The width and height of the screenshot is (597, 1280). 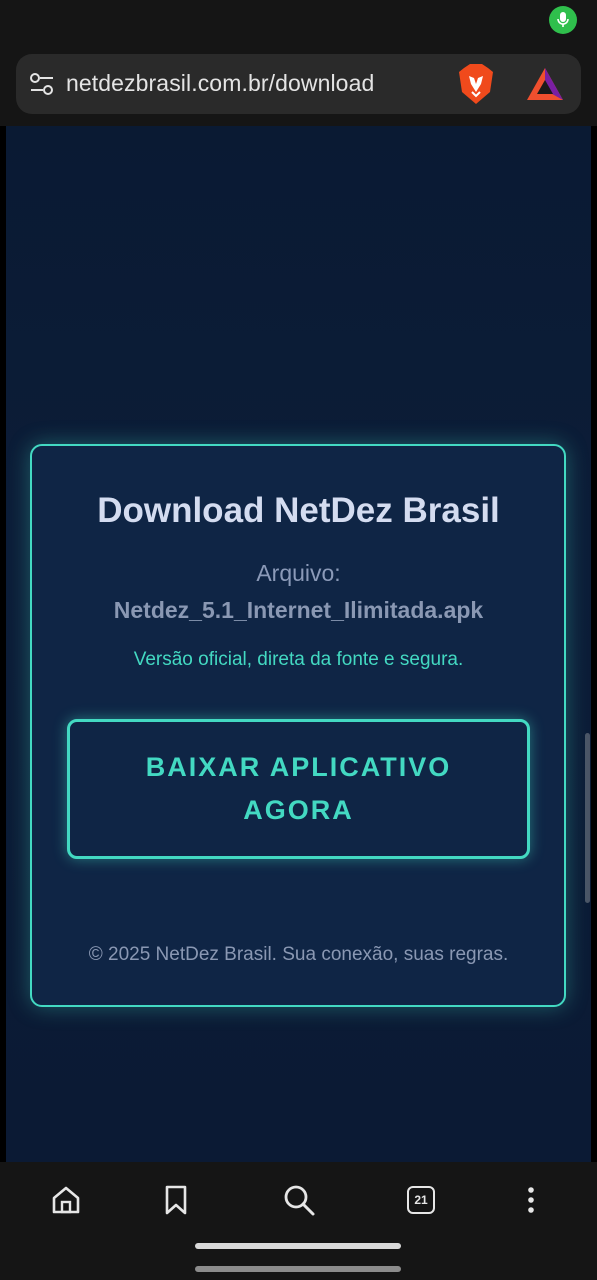 I want to click on microphone-indicator-icon, so click(x=563, y=20).